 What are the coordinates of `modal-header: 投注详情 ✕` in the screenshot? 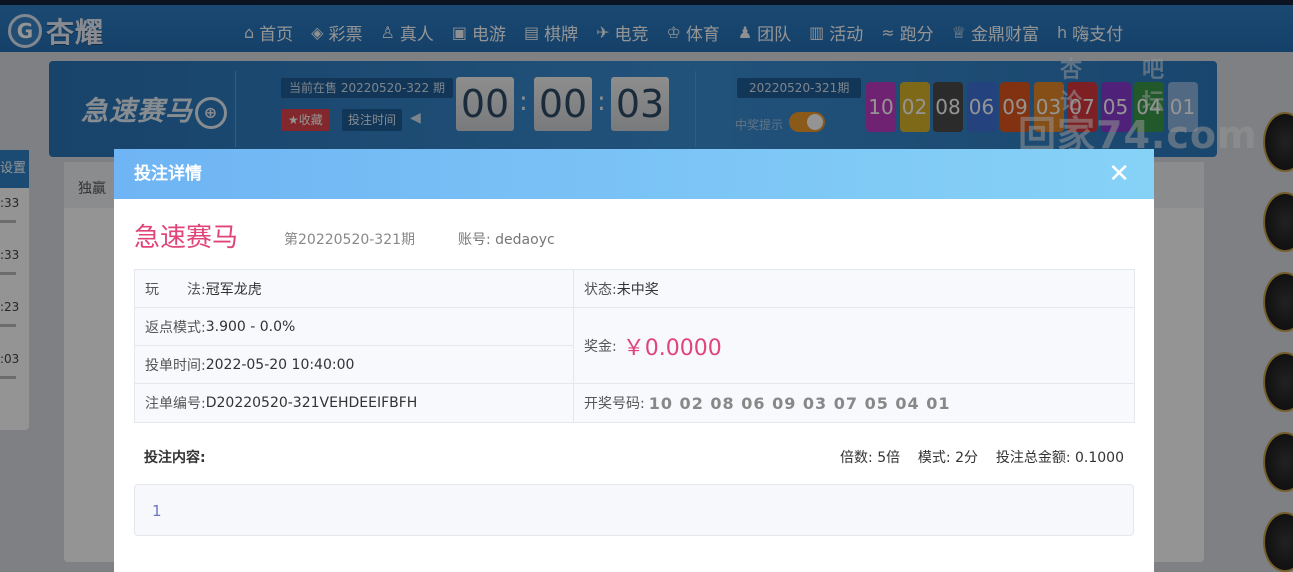 It's located at (634, 174).